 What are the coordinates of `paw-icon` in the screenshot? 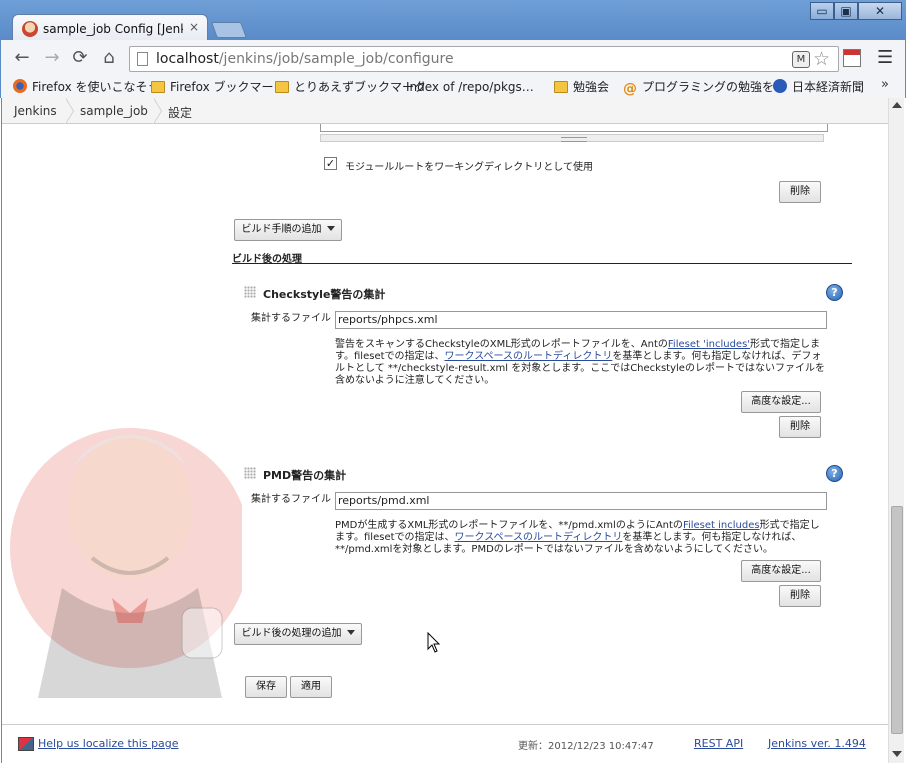 It's located at (780, 86).